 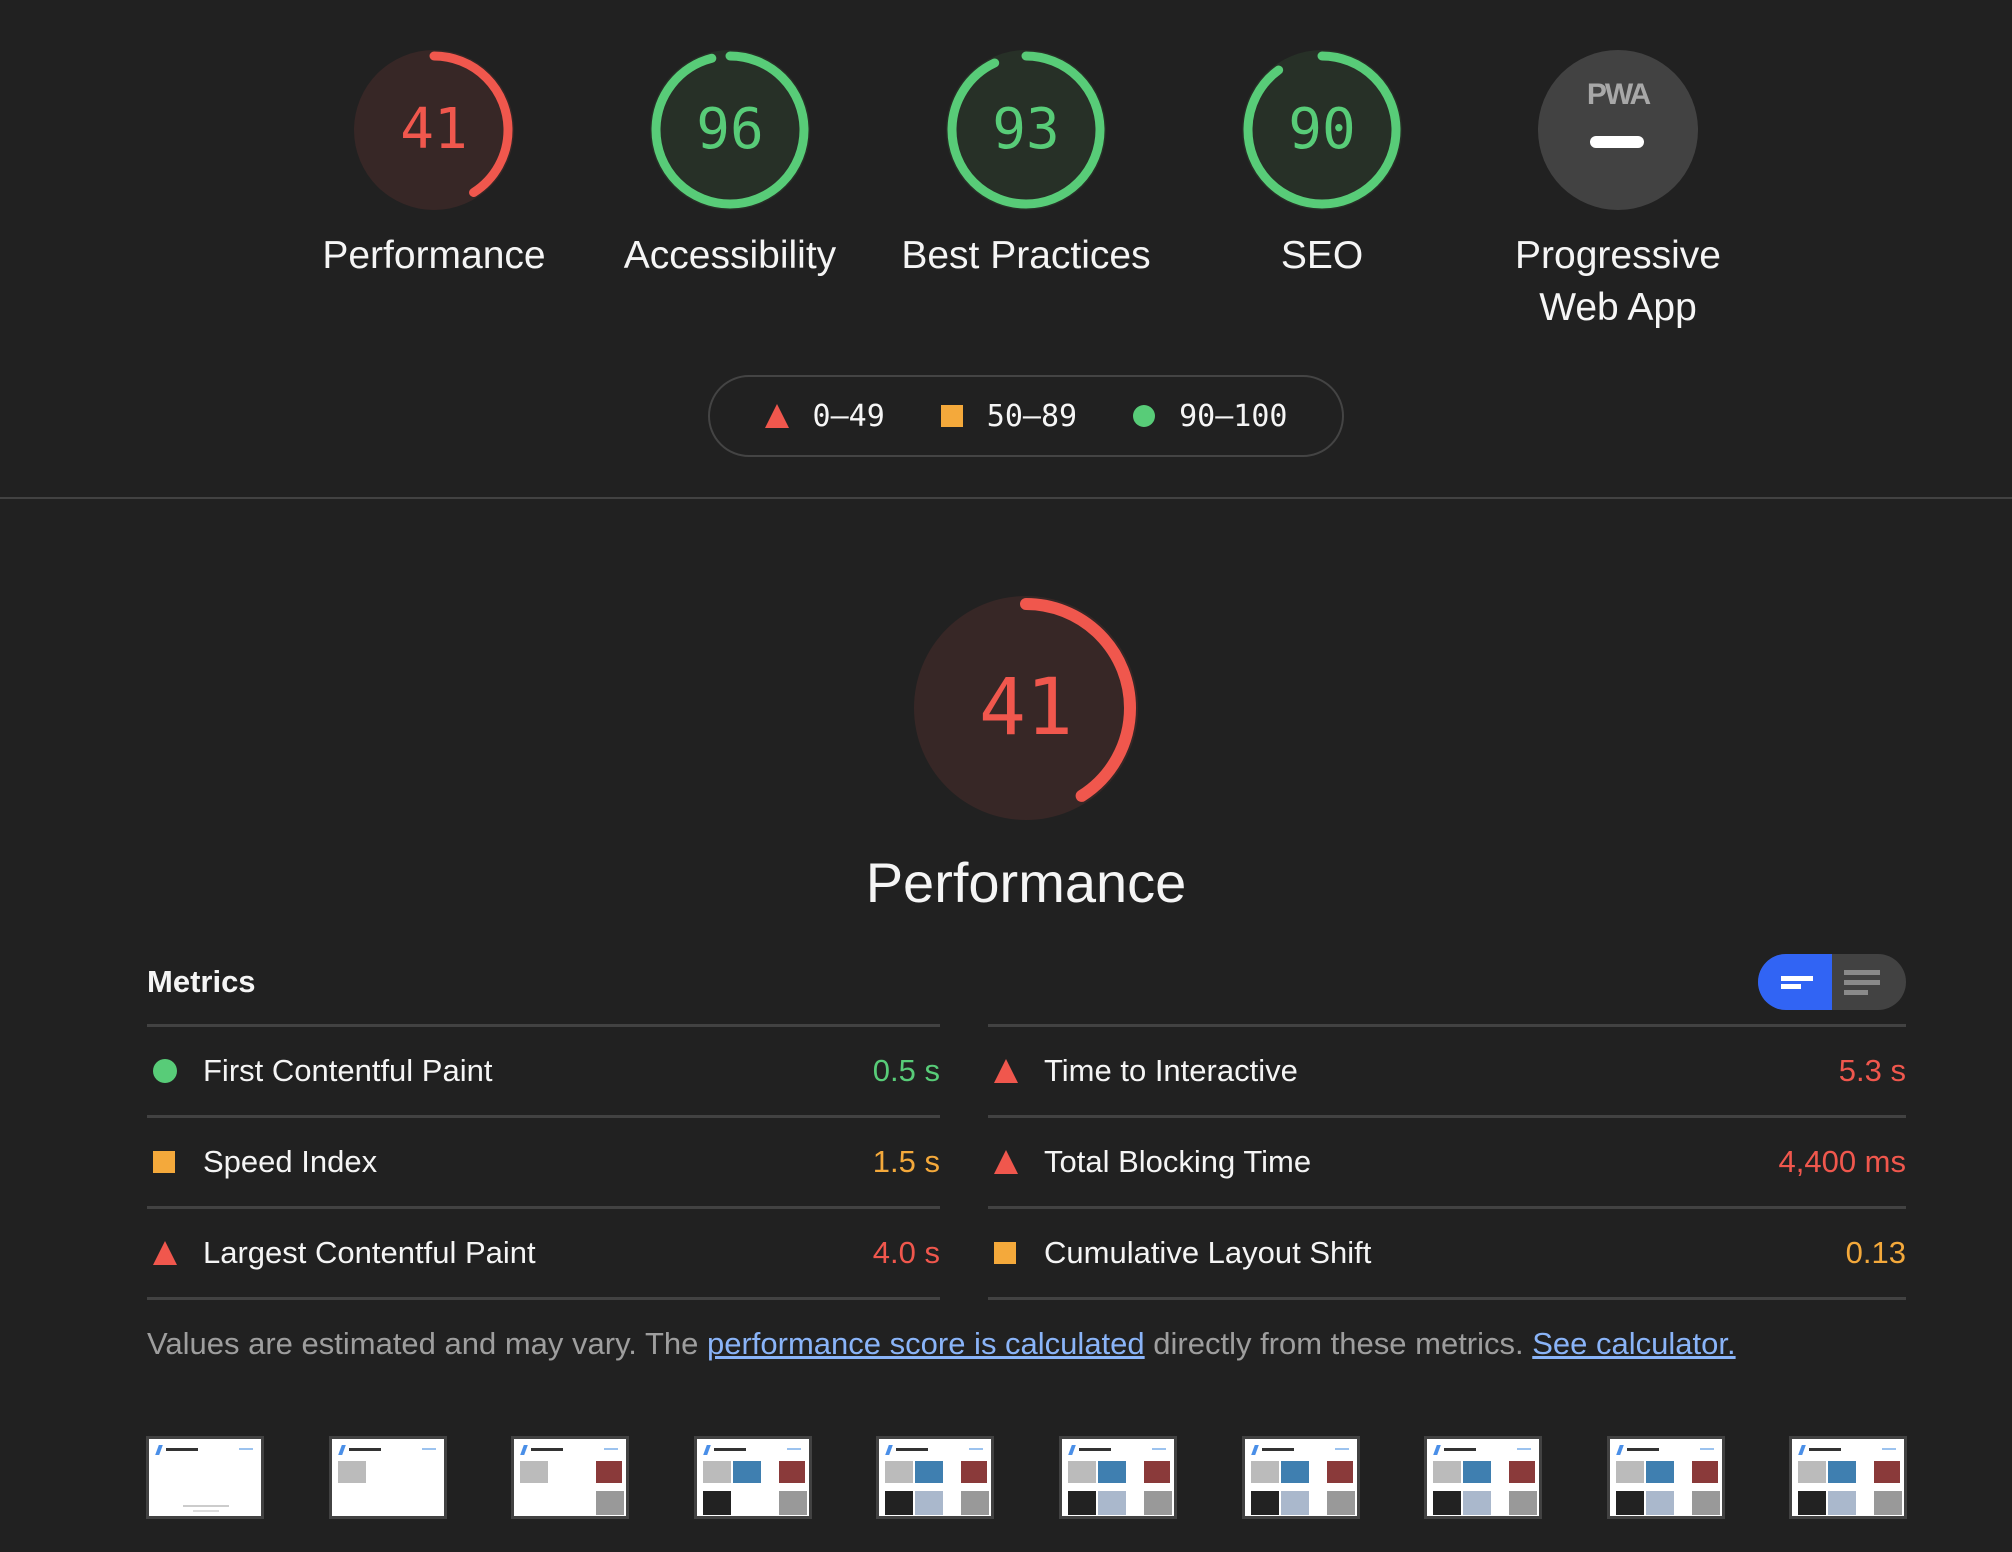 What do you see at coordinates (906, 1252) in the screenshot?
I see `metric-value: 4.0 s` at bounding box center [906, 1252].